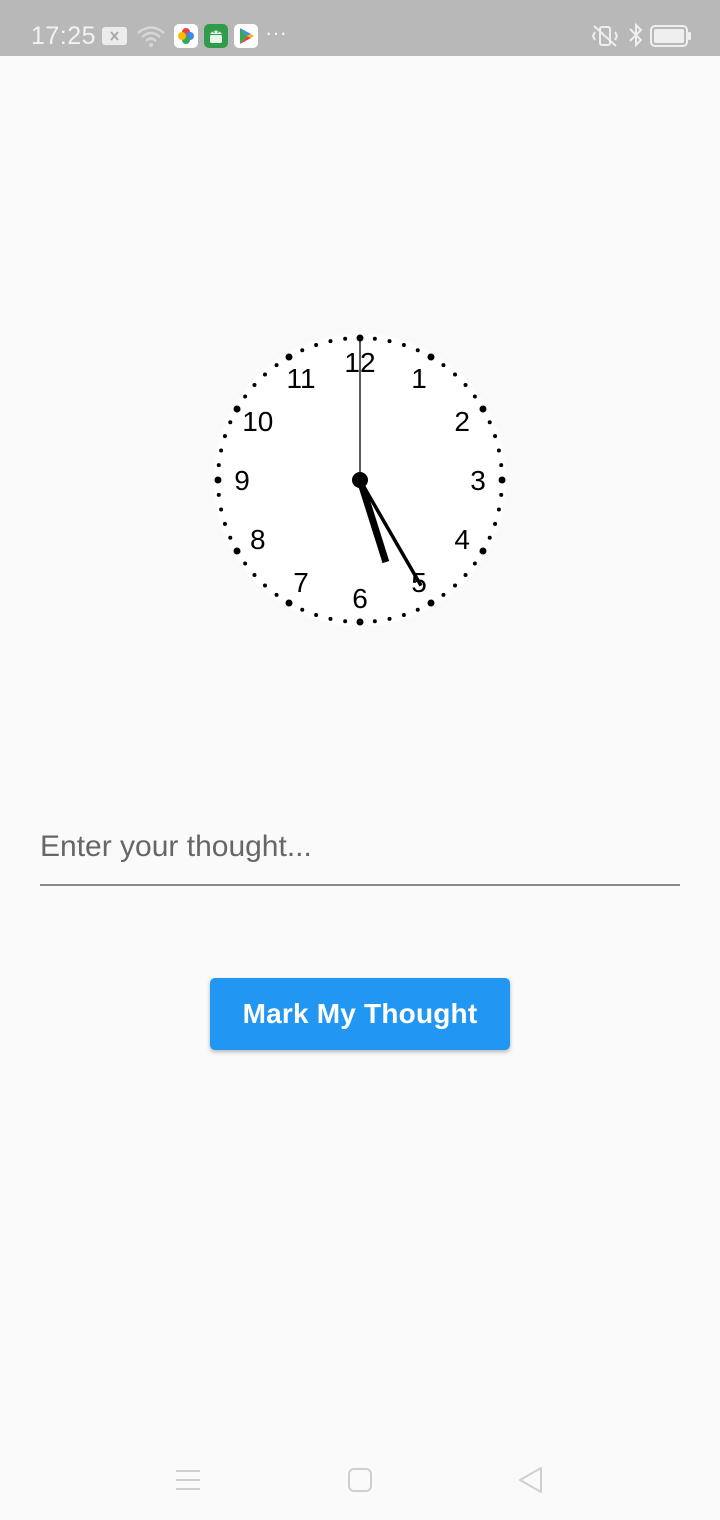  Describe the element at coordinates (360, 848) in the screenshot. I see `thought-input` at that location.